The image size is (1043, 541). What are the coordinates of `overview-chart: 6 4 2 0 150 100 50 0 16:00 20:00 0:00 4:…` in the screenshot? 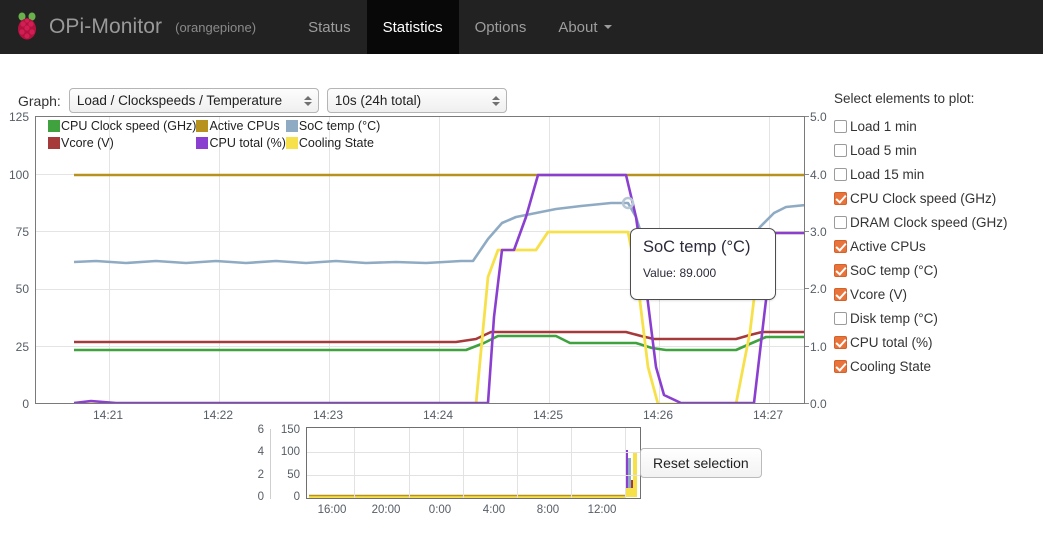 It's located at (512, 480).